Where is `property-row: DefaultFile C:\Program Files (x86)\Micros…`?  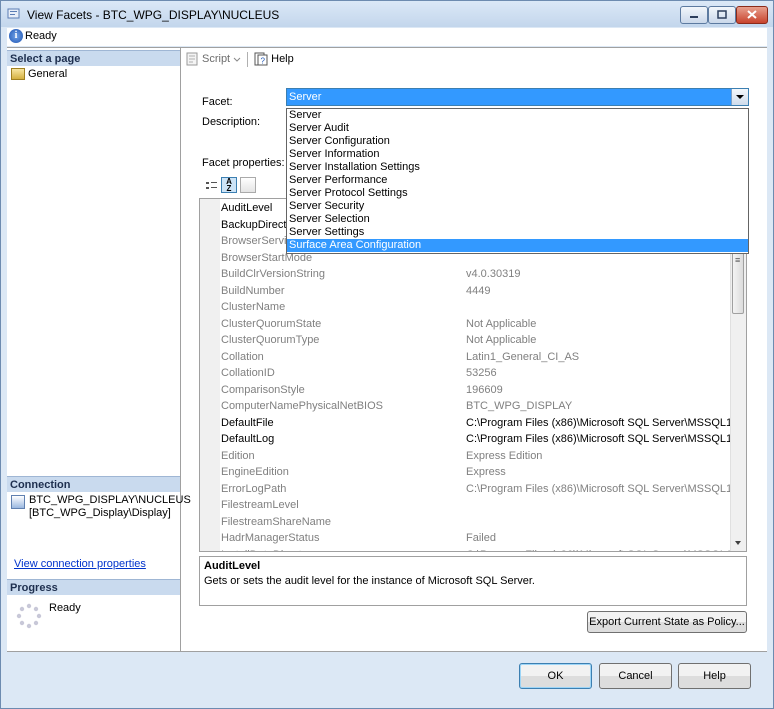
property-row: DefaultFile C:\Program Files (x86)\Micros… is located at coordinates (475, 423).